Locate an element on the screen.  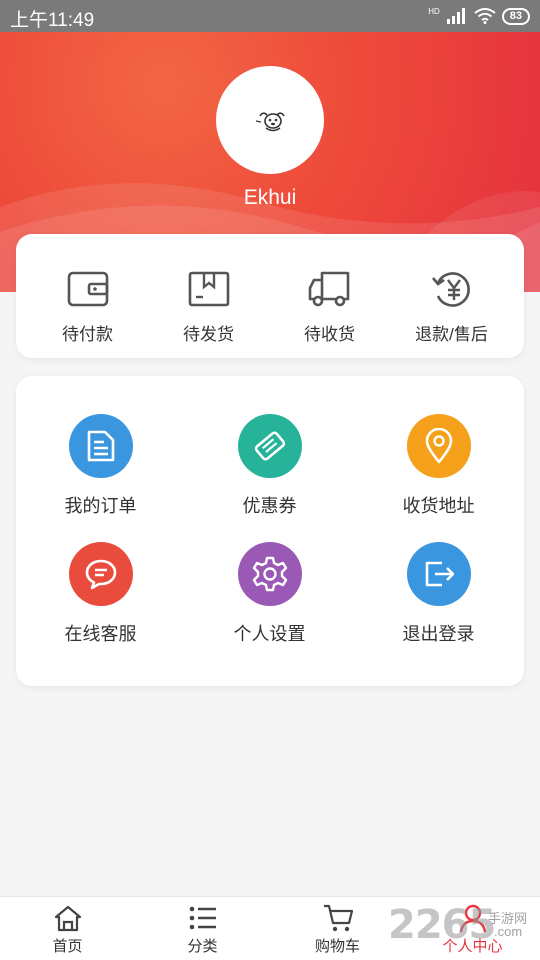
home-icon is located at coordinates (67, 918).